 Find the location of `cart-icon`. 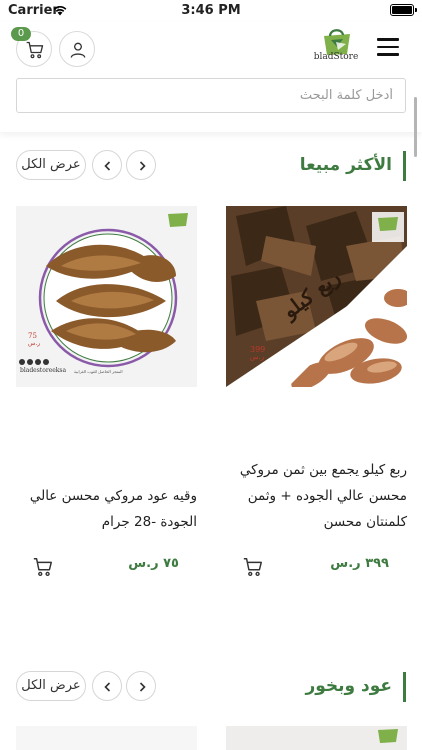

cart-icon is located at coordinates (35, 50).